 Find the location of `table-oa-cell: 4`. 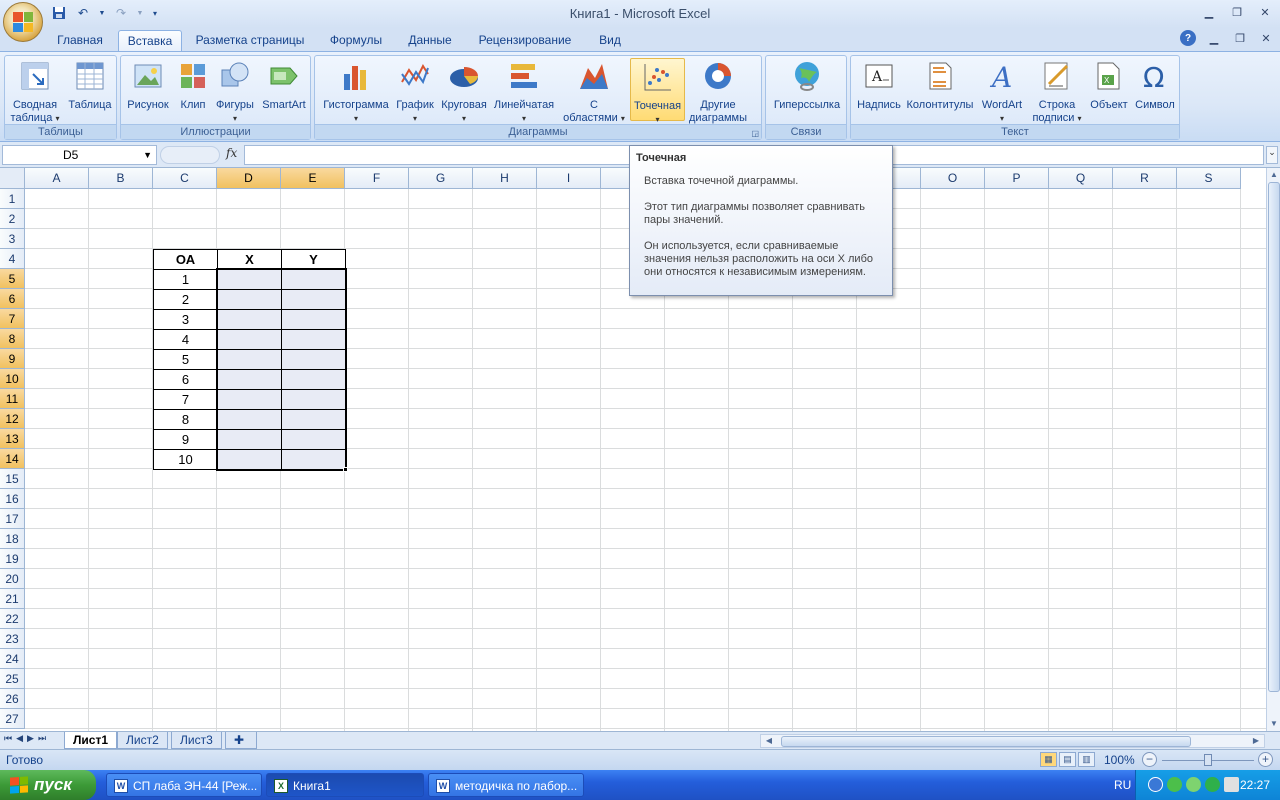

table-oa-cell: 4 is located at coordinates (185, 339).